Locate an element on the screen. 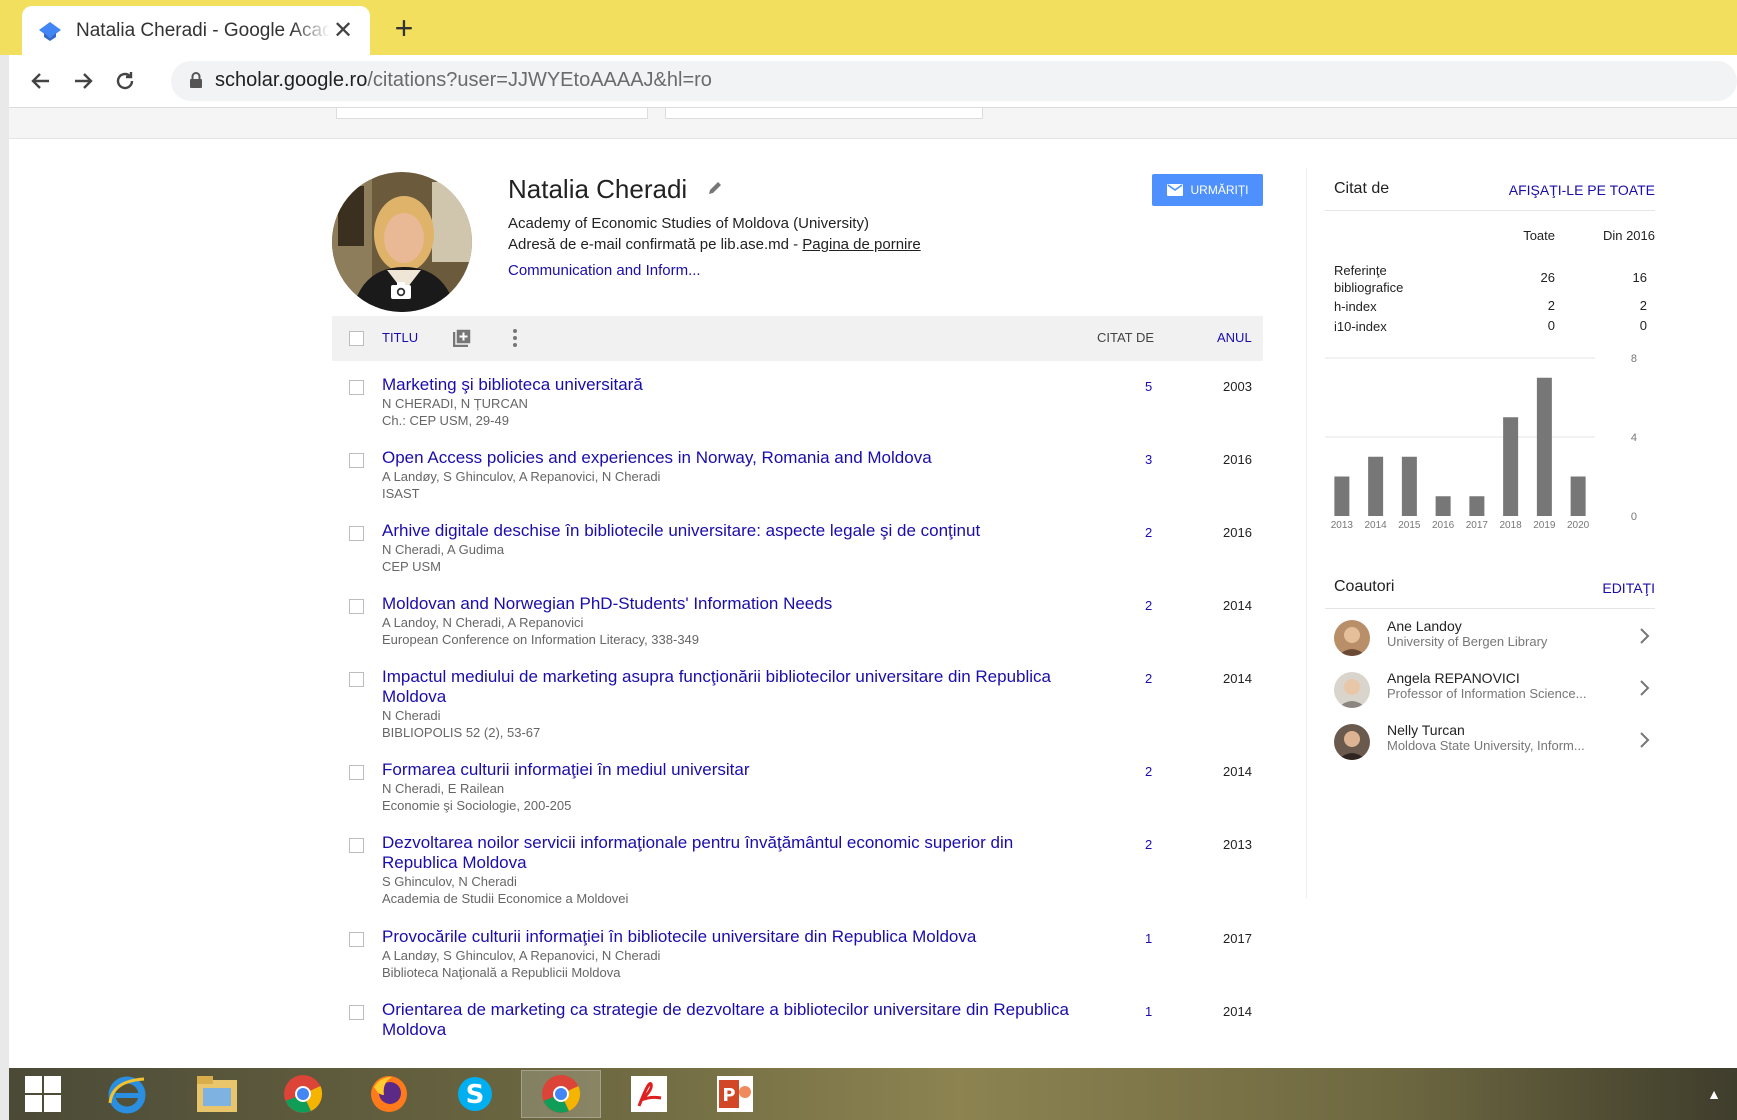  forward-button is located at coordinates (83, 81).